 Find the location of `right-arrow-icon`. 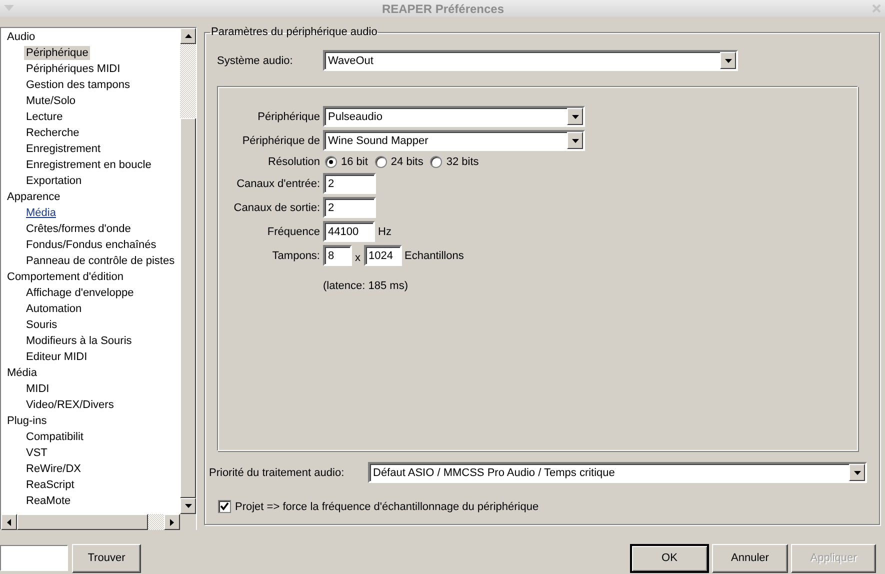

right-arrow-icon is located at coordinates (172, 522).